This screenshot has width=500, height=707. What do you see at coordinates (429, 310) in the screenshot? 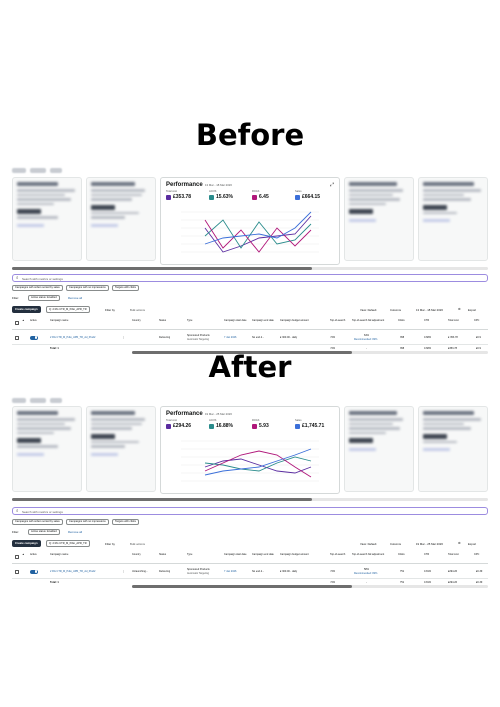
I see `date-range-picker: 13 Mar - 18 Mar 2026` at bounding box center [429, 310].